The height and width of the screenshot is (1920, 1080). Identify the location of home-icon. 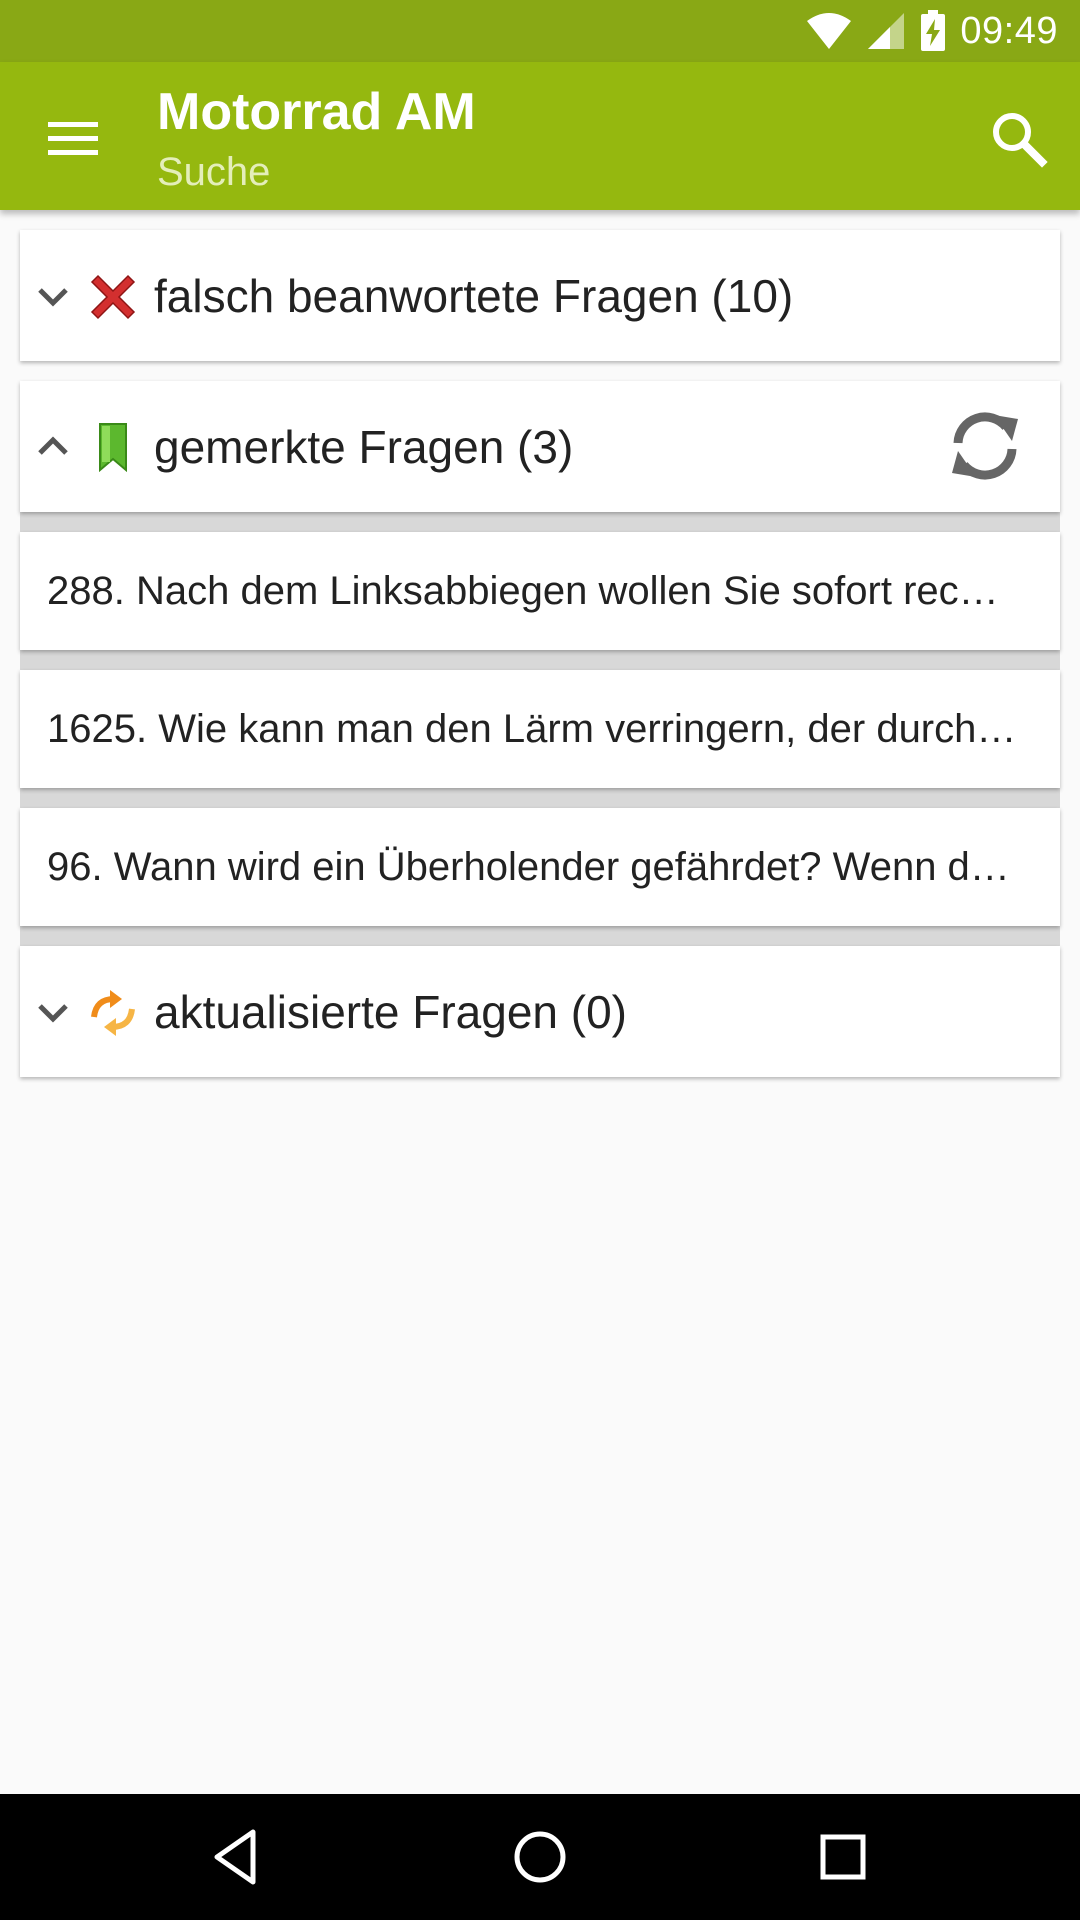
(540, 1857).